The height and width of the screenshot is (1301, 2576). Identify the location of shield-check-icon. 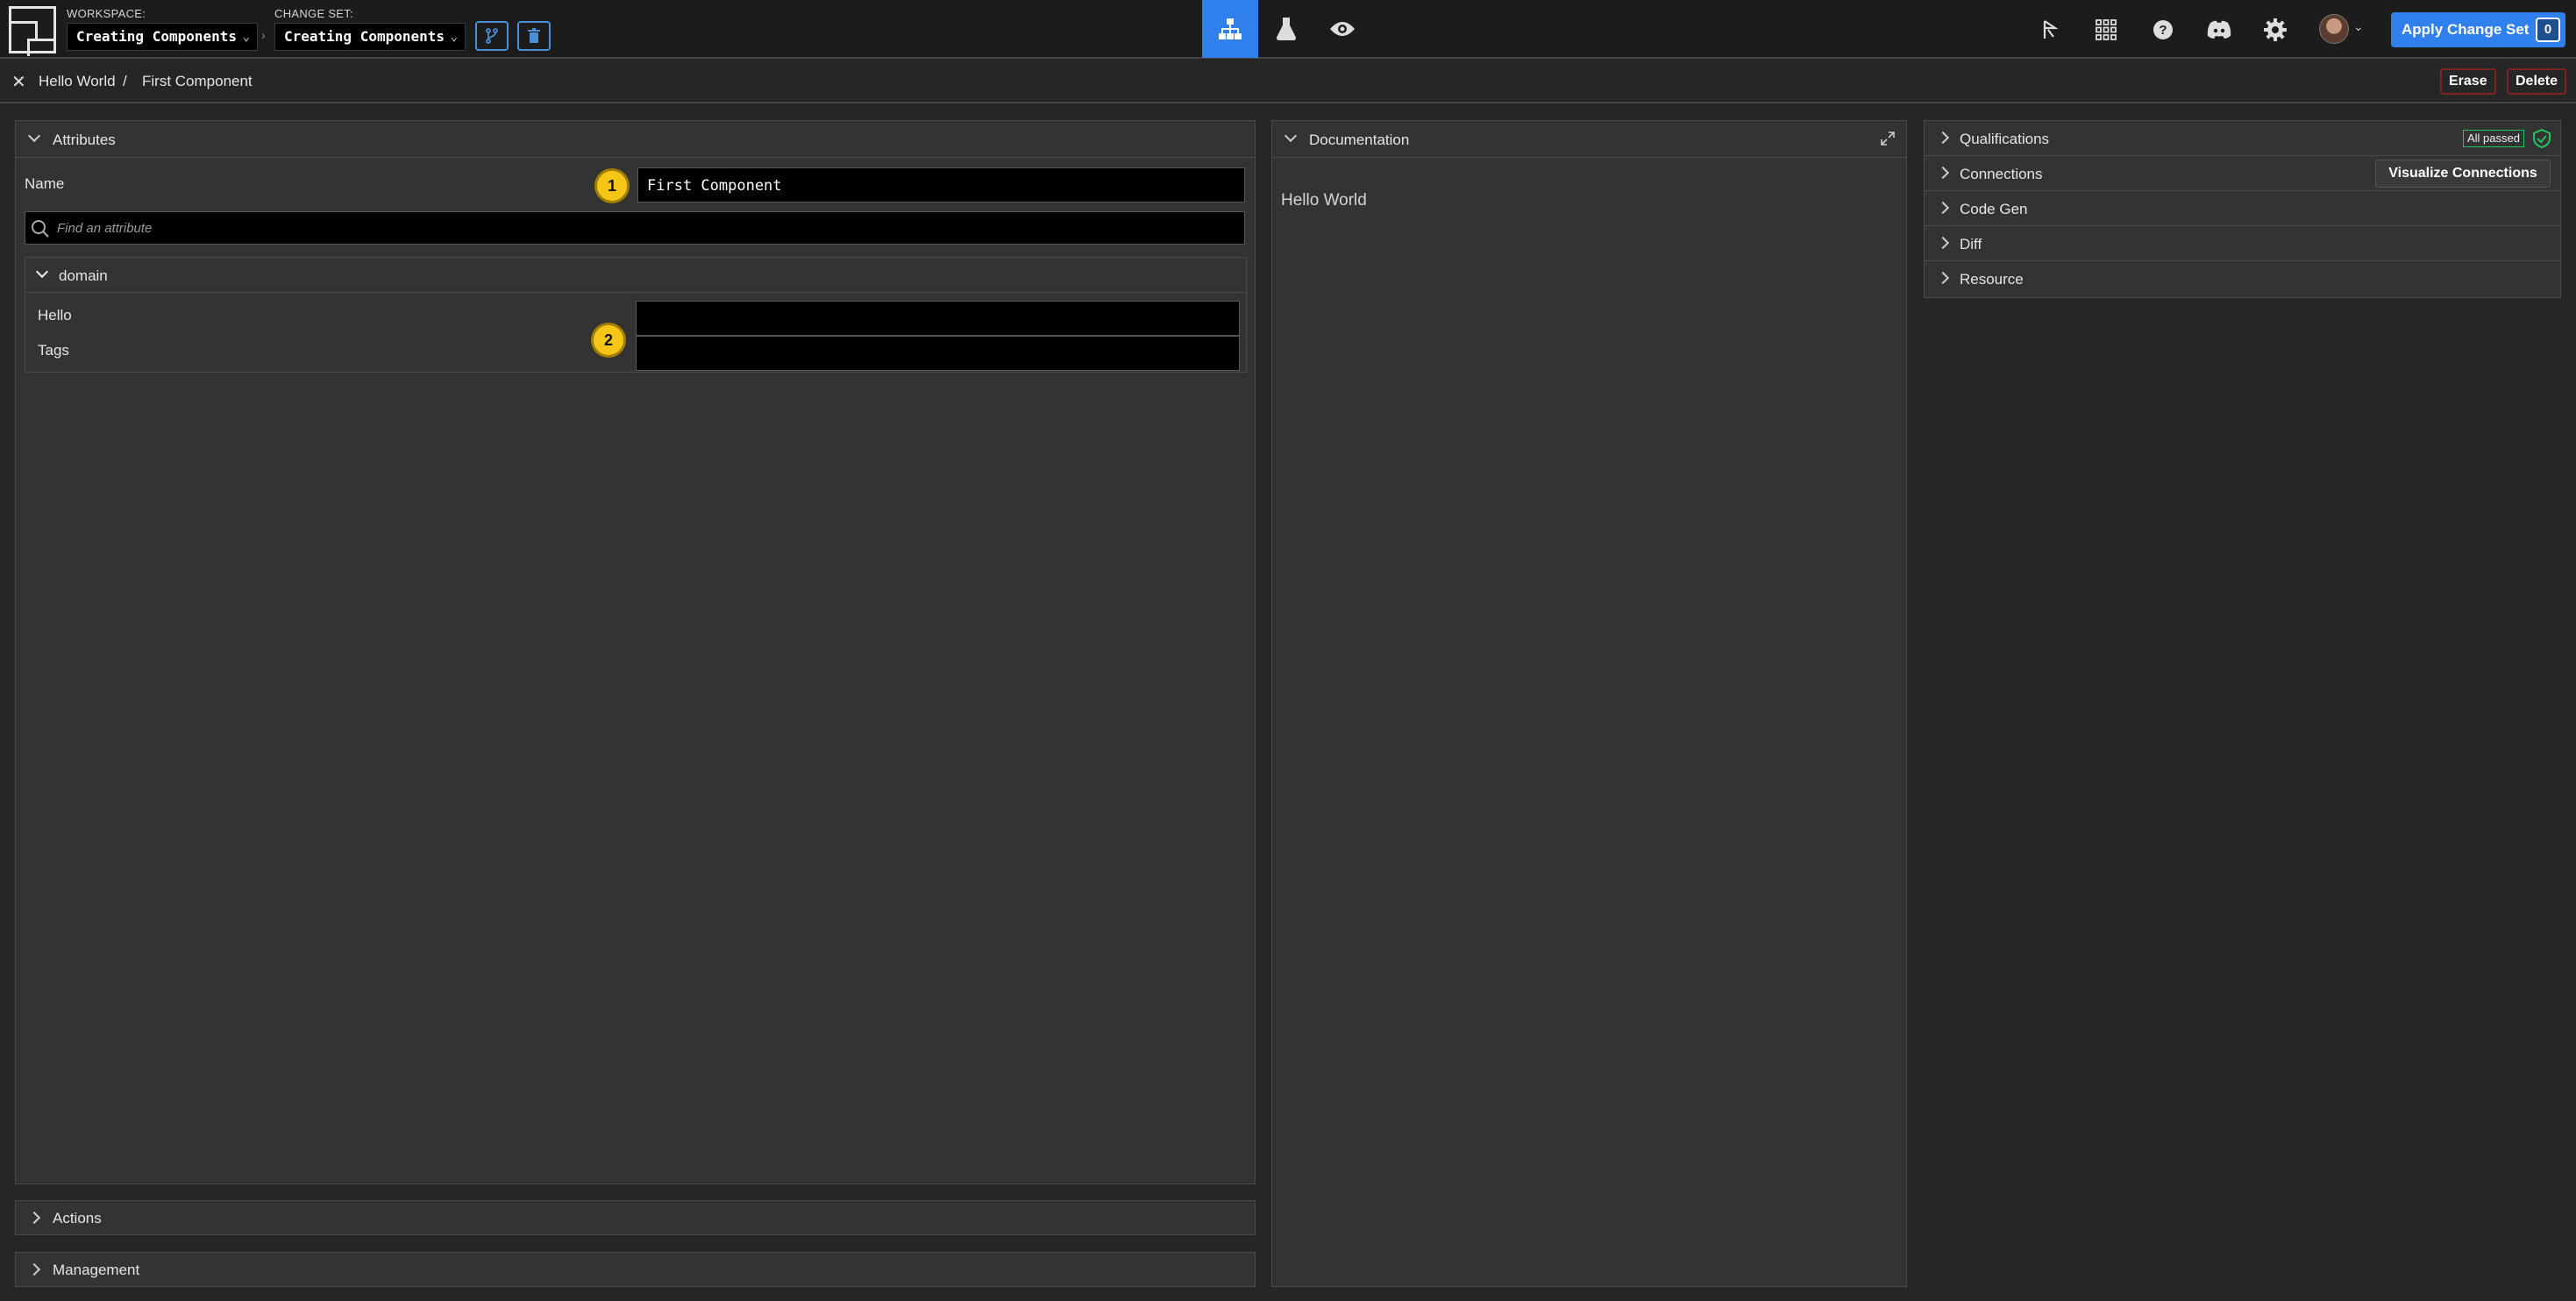
(2542, 138).